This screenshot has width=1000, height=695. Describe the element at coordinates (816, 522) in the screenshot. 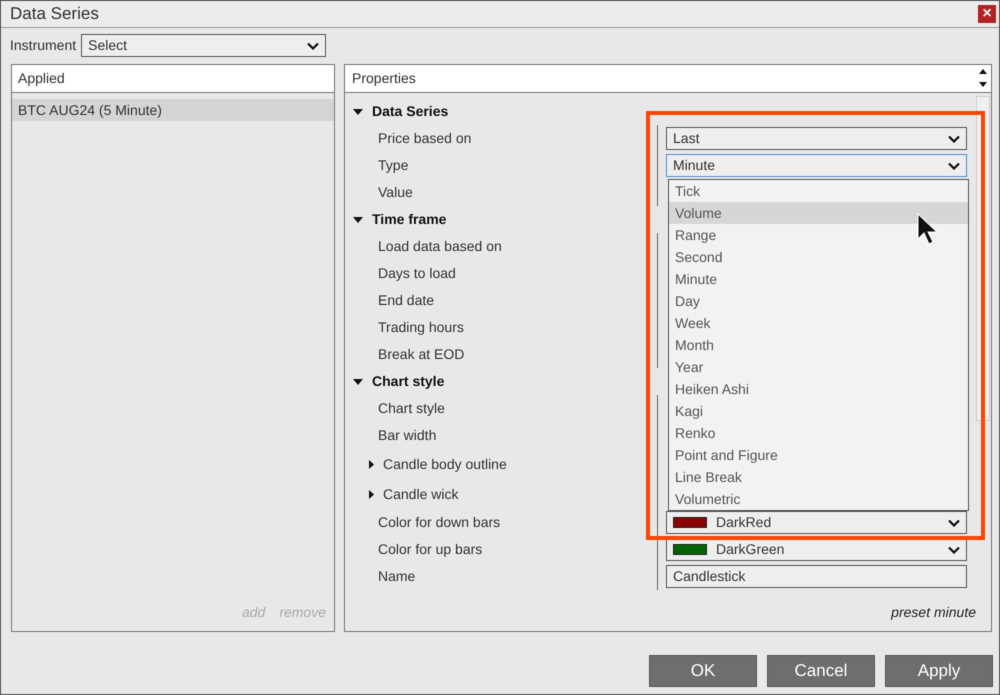

I see `color-dropdown: DarkRed` at that location.